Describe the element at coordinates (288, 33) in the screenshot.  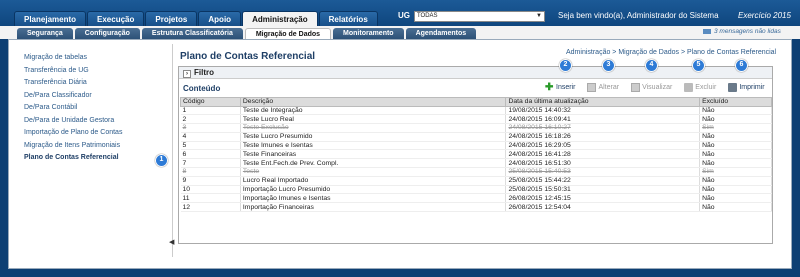
I see `subtab-migracao: Migração de Dados` at that location.